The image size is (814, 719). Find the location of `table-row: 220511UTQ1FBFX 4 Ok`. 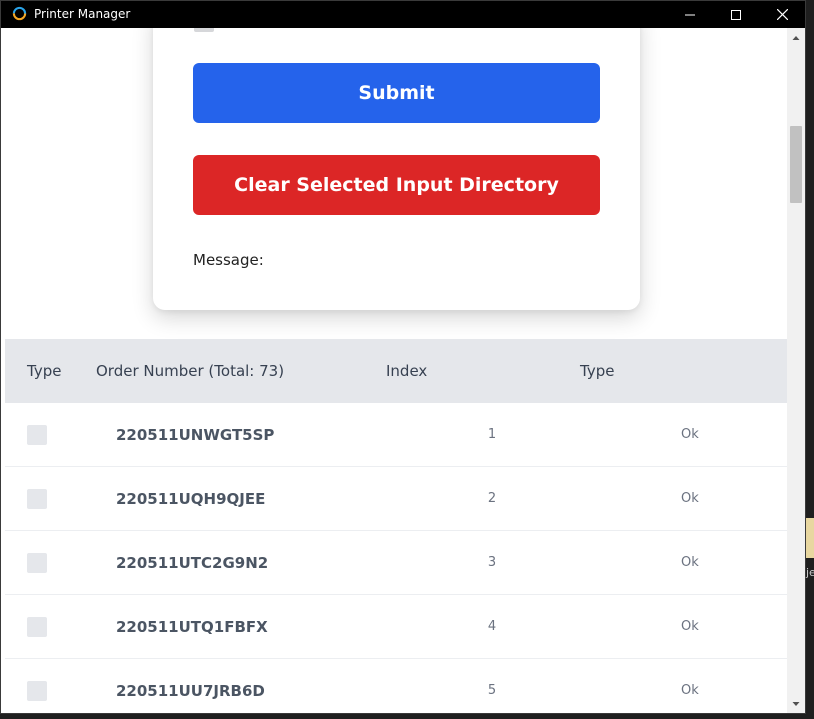

table-row: 220511UTQ1FBFX 4 Ok is located at coordinates (396, 627).